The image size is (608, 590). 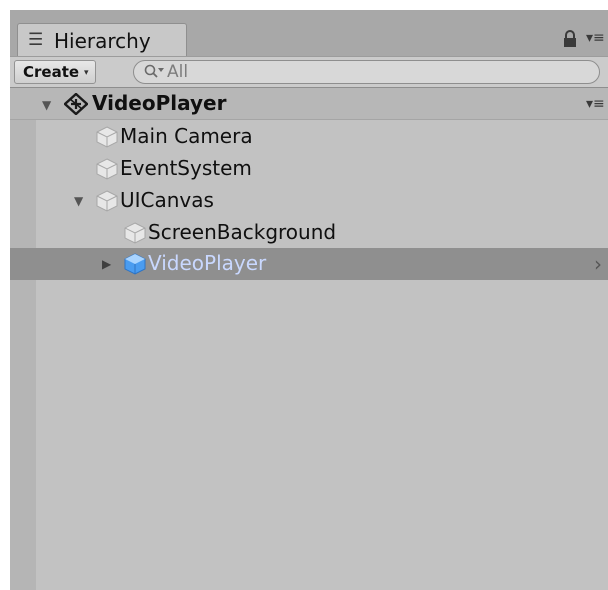 I want to click on tab-hierarchy-label: Hierarchy, so click(x=102, y=41).